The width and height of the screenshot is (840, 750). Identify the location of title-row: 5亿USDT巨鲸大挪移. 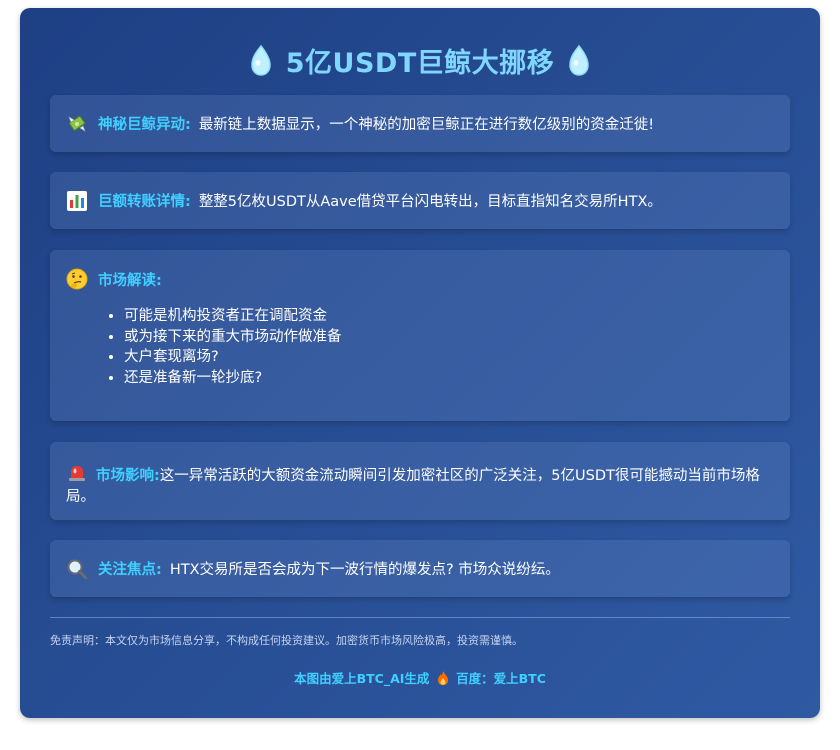
(420, 60).